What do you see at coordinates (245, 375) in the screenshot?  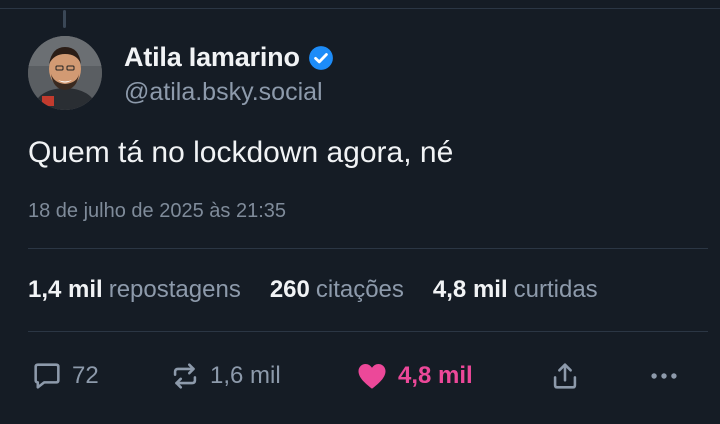 I see `repost-count: 1,6 mil` at bounding box center [245, 375].